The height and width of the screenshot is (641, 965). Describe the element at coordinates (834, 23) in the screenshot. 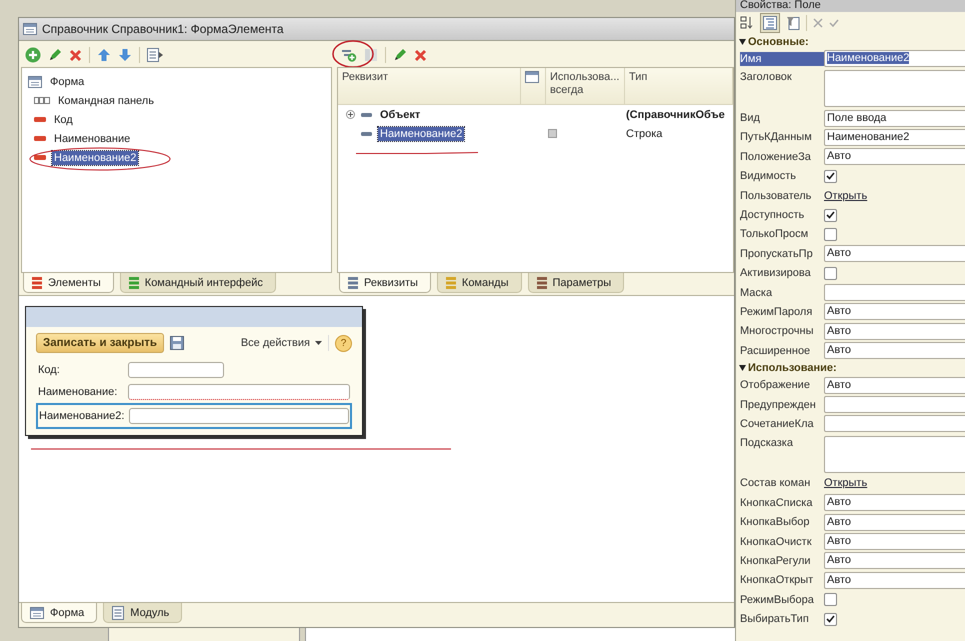

I see `checkmark-icon` at that location.